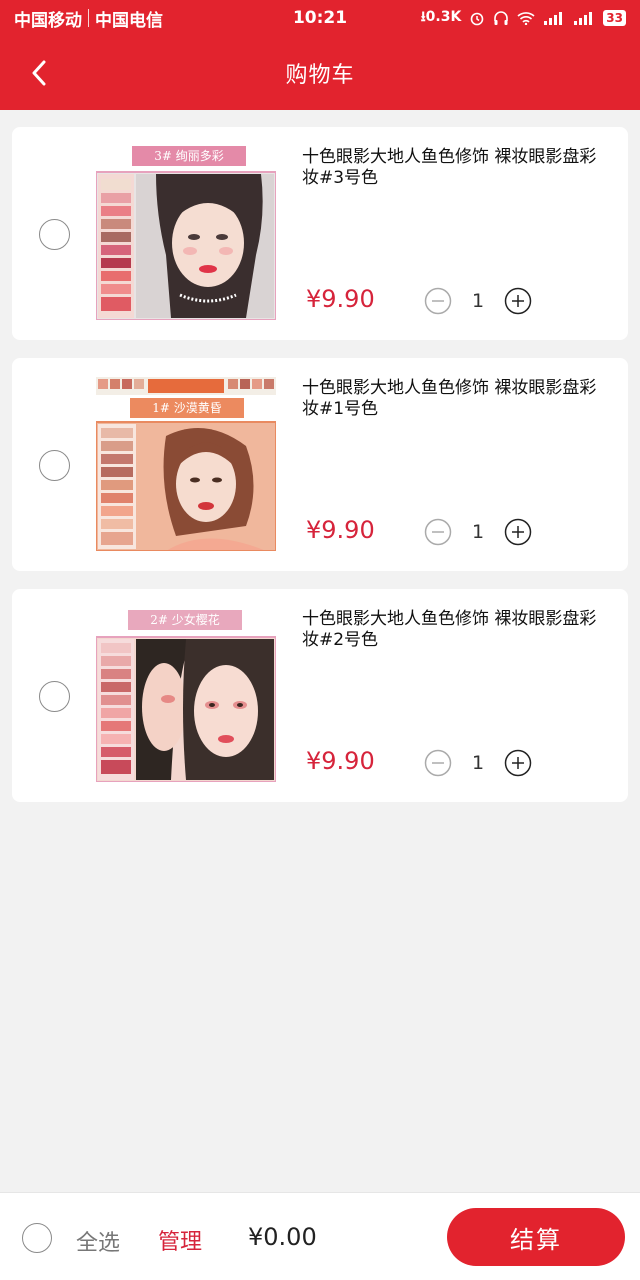 The image size is (640, 1280). What do you see at coordinates (477, 19) in the screenshot?
I see `alarm-icon` at bounding box center [477, 19].